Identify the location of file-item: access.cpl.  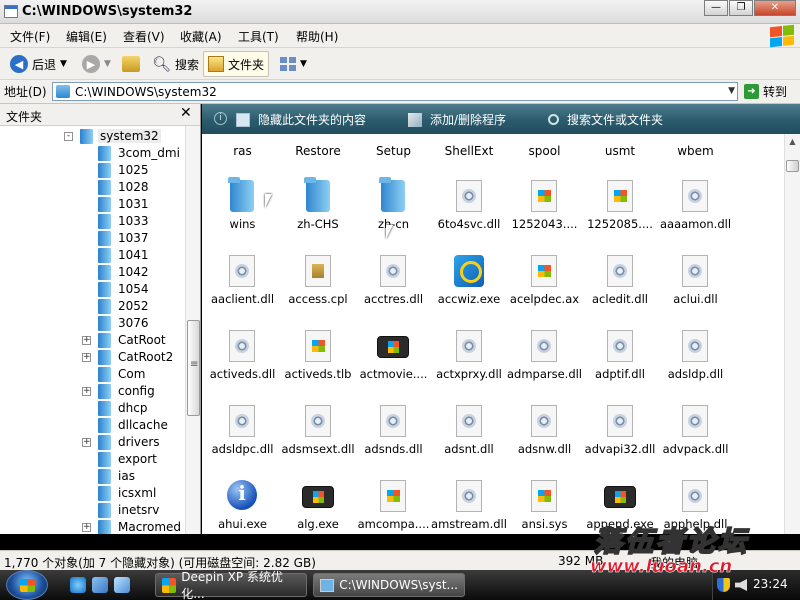
(318, 284).